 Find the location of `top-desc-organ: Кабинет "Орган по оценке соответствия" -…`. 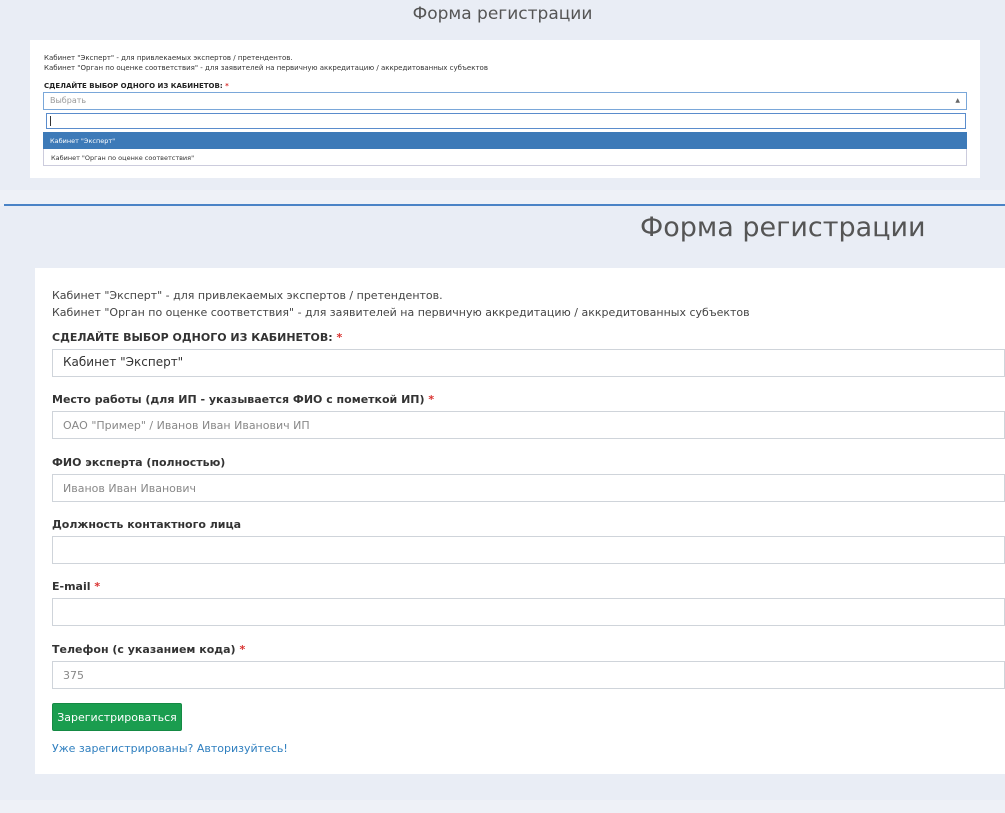

top-desc-organ: Кабинет "Орган по оценке соответствия" -… is located at coordinates (266, 68).